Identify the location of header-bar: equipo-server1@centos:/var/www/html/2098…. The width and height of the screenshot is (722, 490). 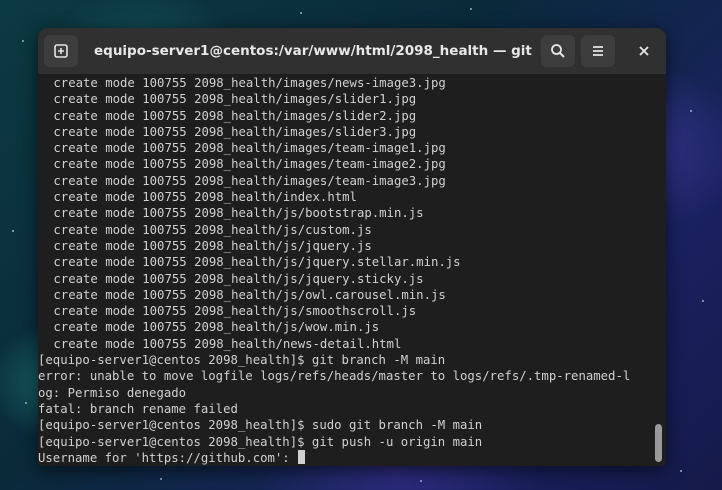
(352, 51).